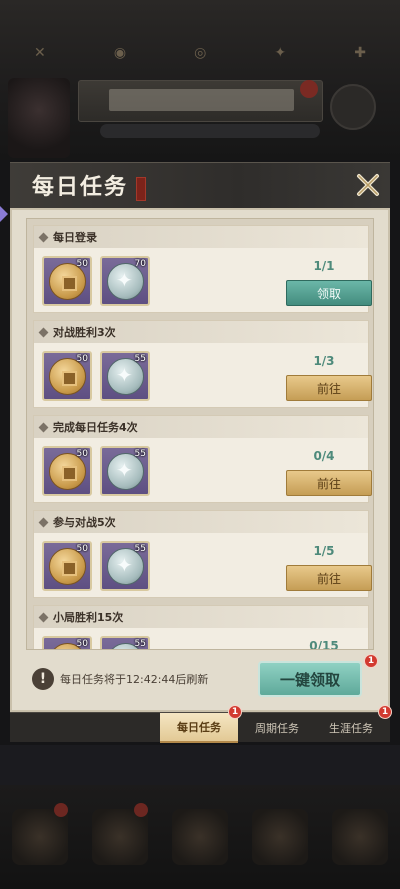 This screenshot has height=889, width=400. Describe the element at coordinates (309, 89) in the screenshot. I see `background-badge` at that location.